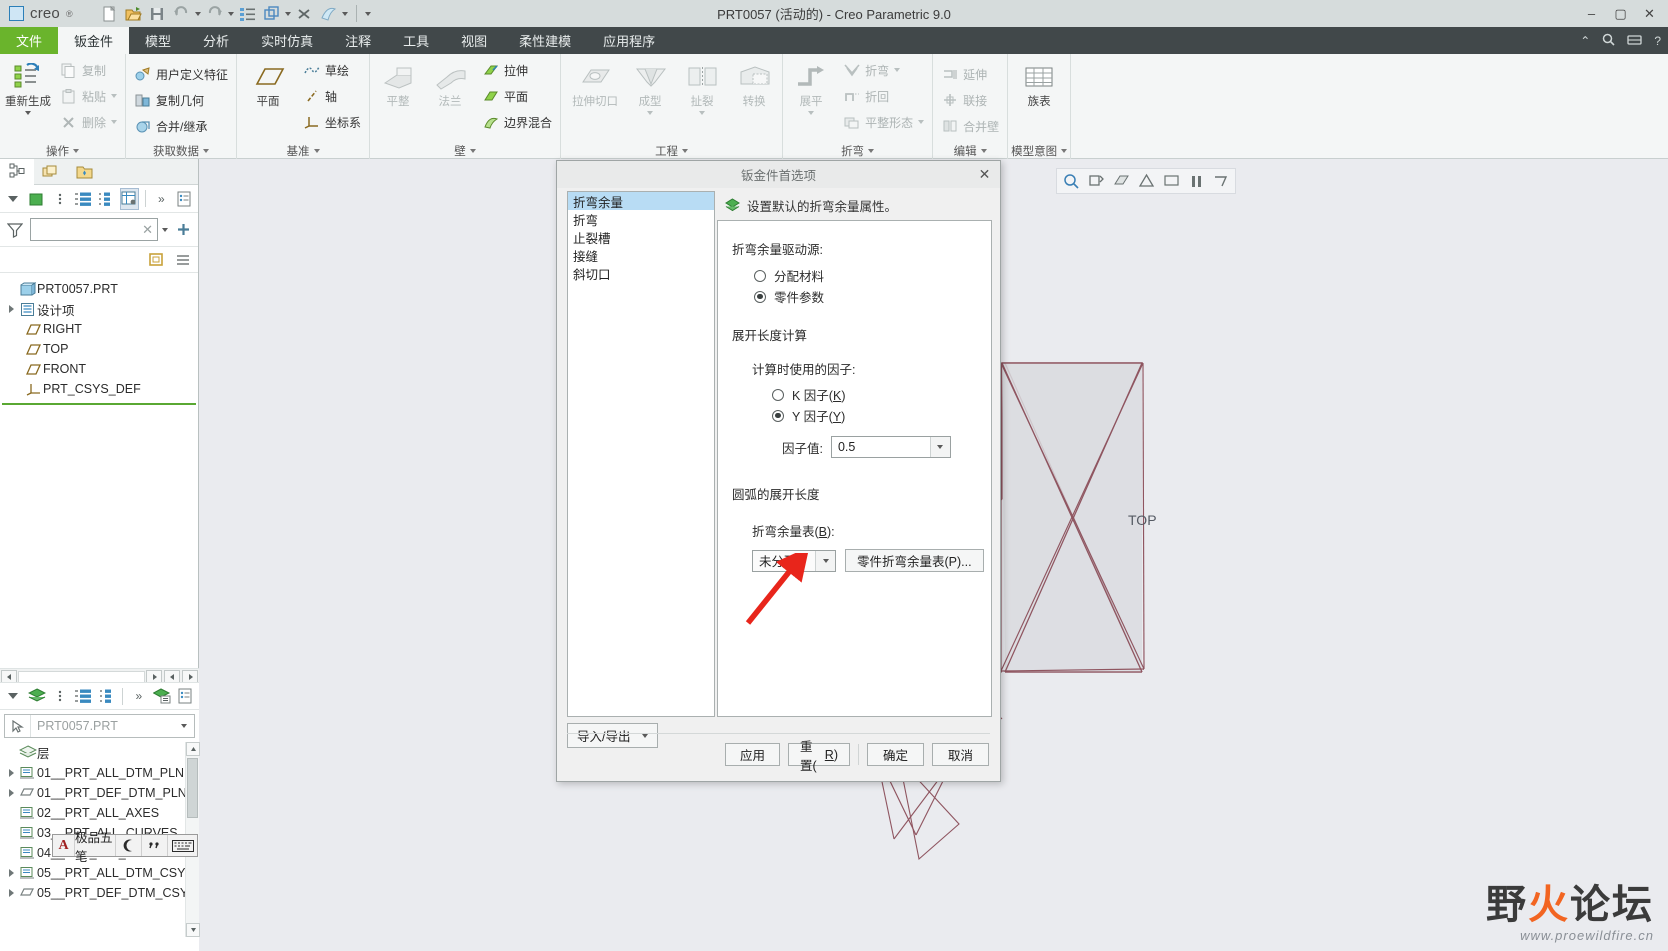  Describe the element at coordinates (641, 219) in the screenshot. I see `nav-item-bend: 折弯` at that location.